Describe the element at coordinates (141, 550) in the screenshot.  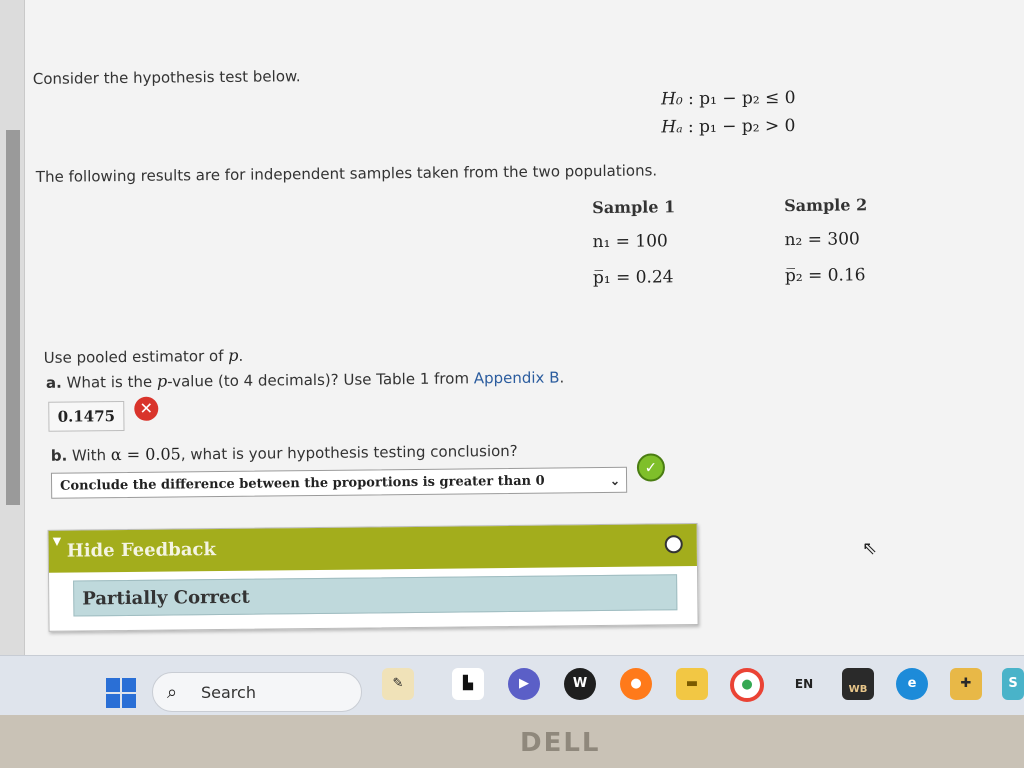
I see `hide-feedback-toggle: Hide Feedback` at that location.